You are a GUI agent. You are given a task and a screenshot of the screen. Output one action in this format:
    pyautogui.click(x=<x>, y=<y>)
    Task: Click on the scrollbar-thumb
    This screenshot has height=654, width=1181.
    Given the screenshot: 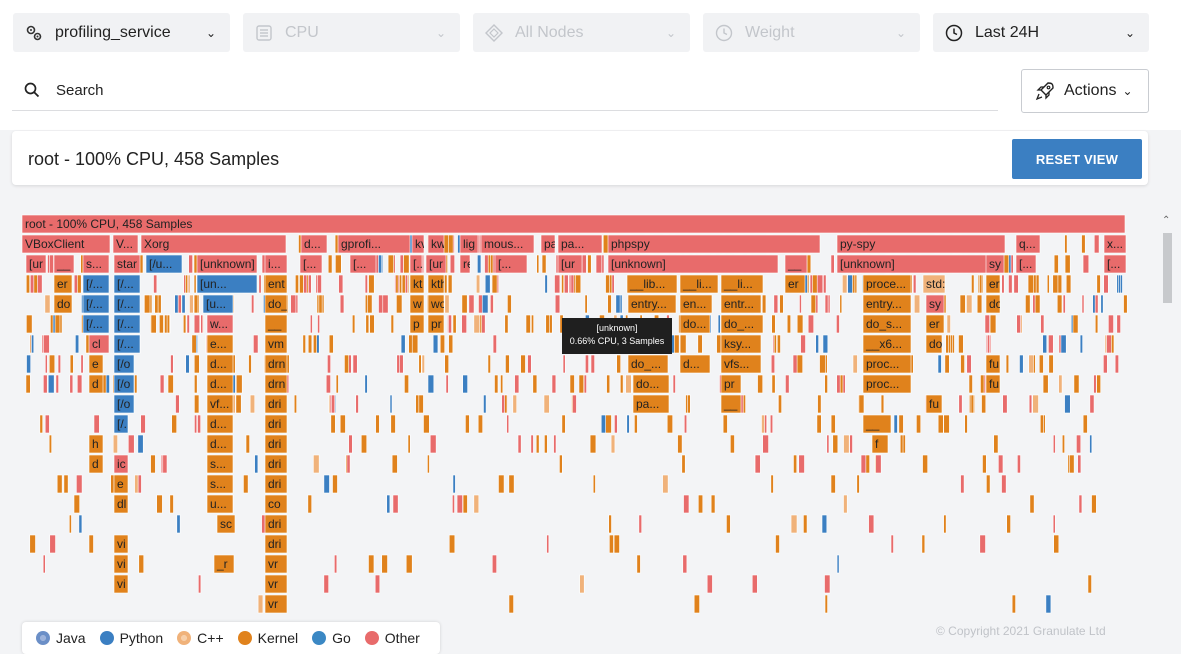 What is the action you would take?
    pyautogui.click(x=1167, y=268)
    